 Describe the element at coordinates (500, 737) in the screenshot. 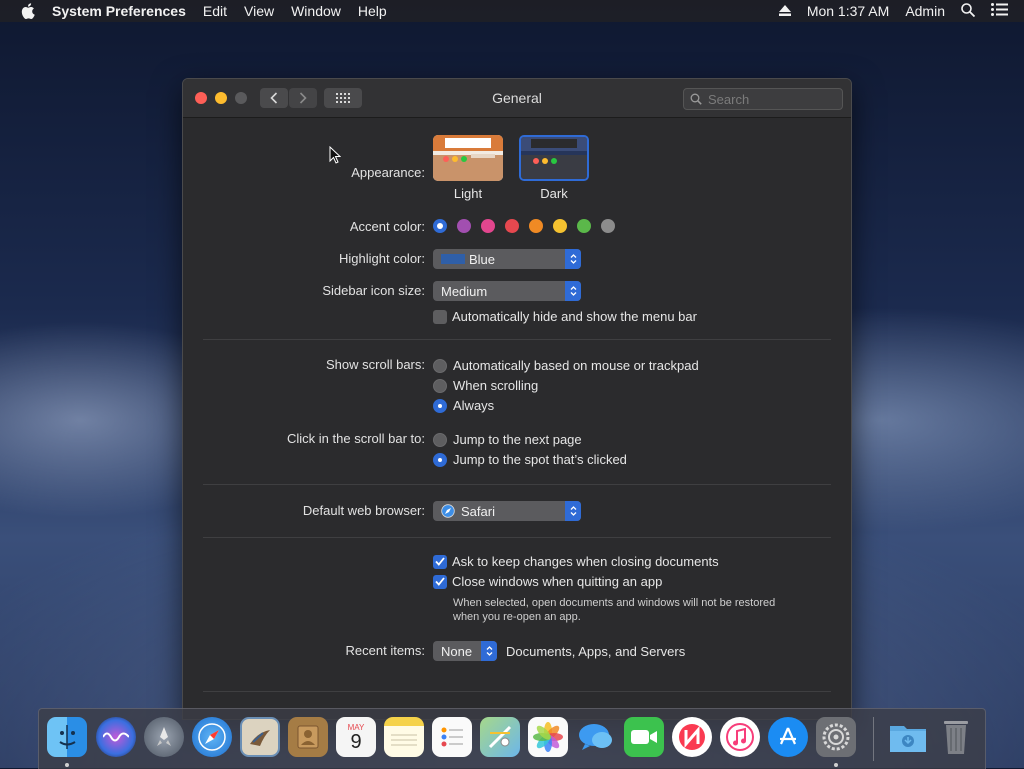

I see `dock-maps-icon` at that location.